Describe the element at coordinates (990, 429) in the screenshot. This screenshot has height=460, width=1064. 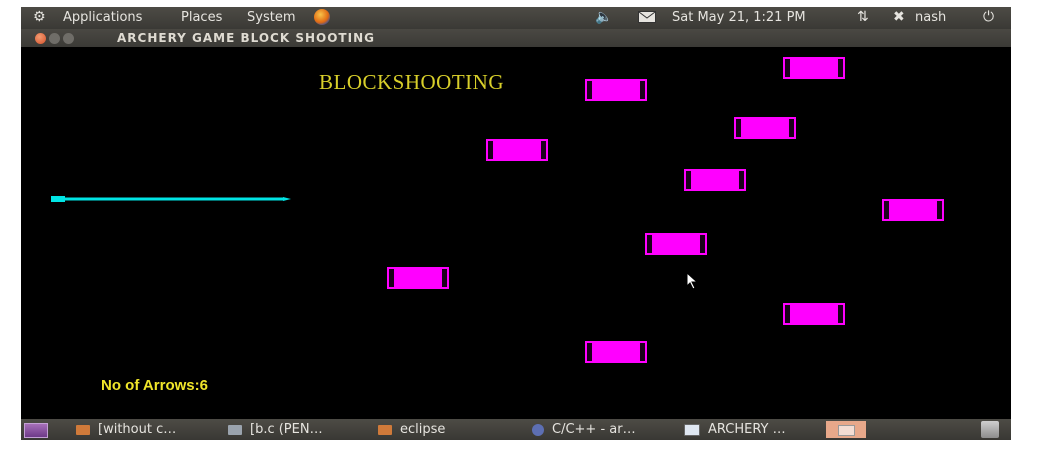
I see `trash-icon` at that location.